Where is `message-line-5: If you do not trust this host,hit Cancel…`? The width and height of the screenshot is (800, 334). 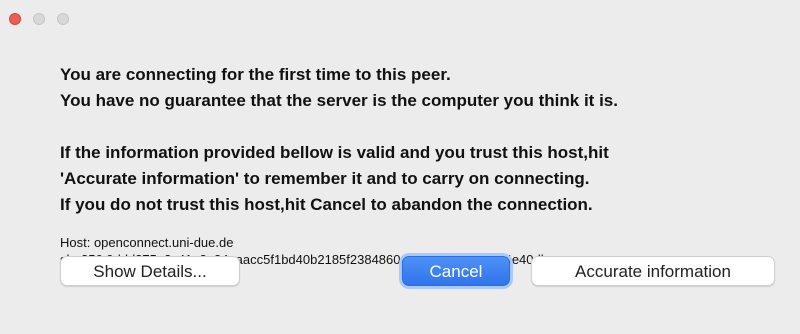 message-line-5: If you do not trust this host,hit Cancel… is located at coordinates (326, 204).